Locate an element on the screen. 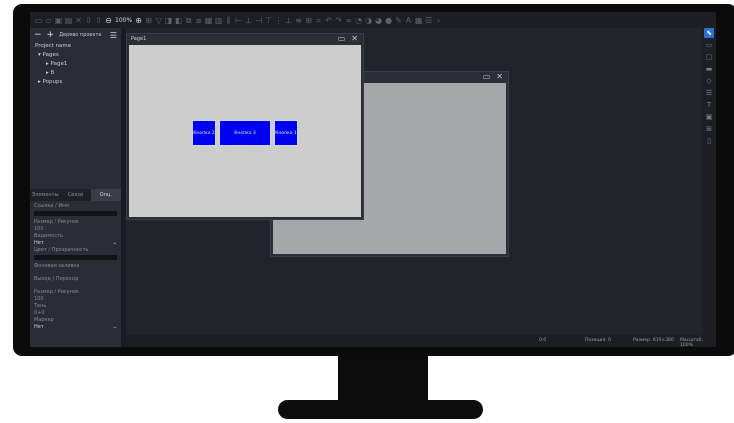 This screenshot has width=734, height=423. bring-forward-icon: ◨ is located at coordinates (168, 20).